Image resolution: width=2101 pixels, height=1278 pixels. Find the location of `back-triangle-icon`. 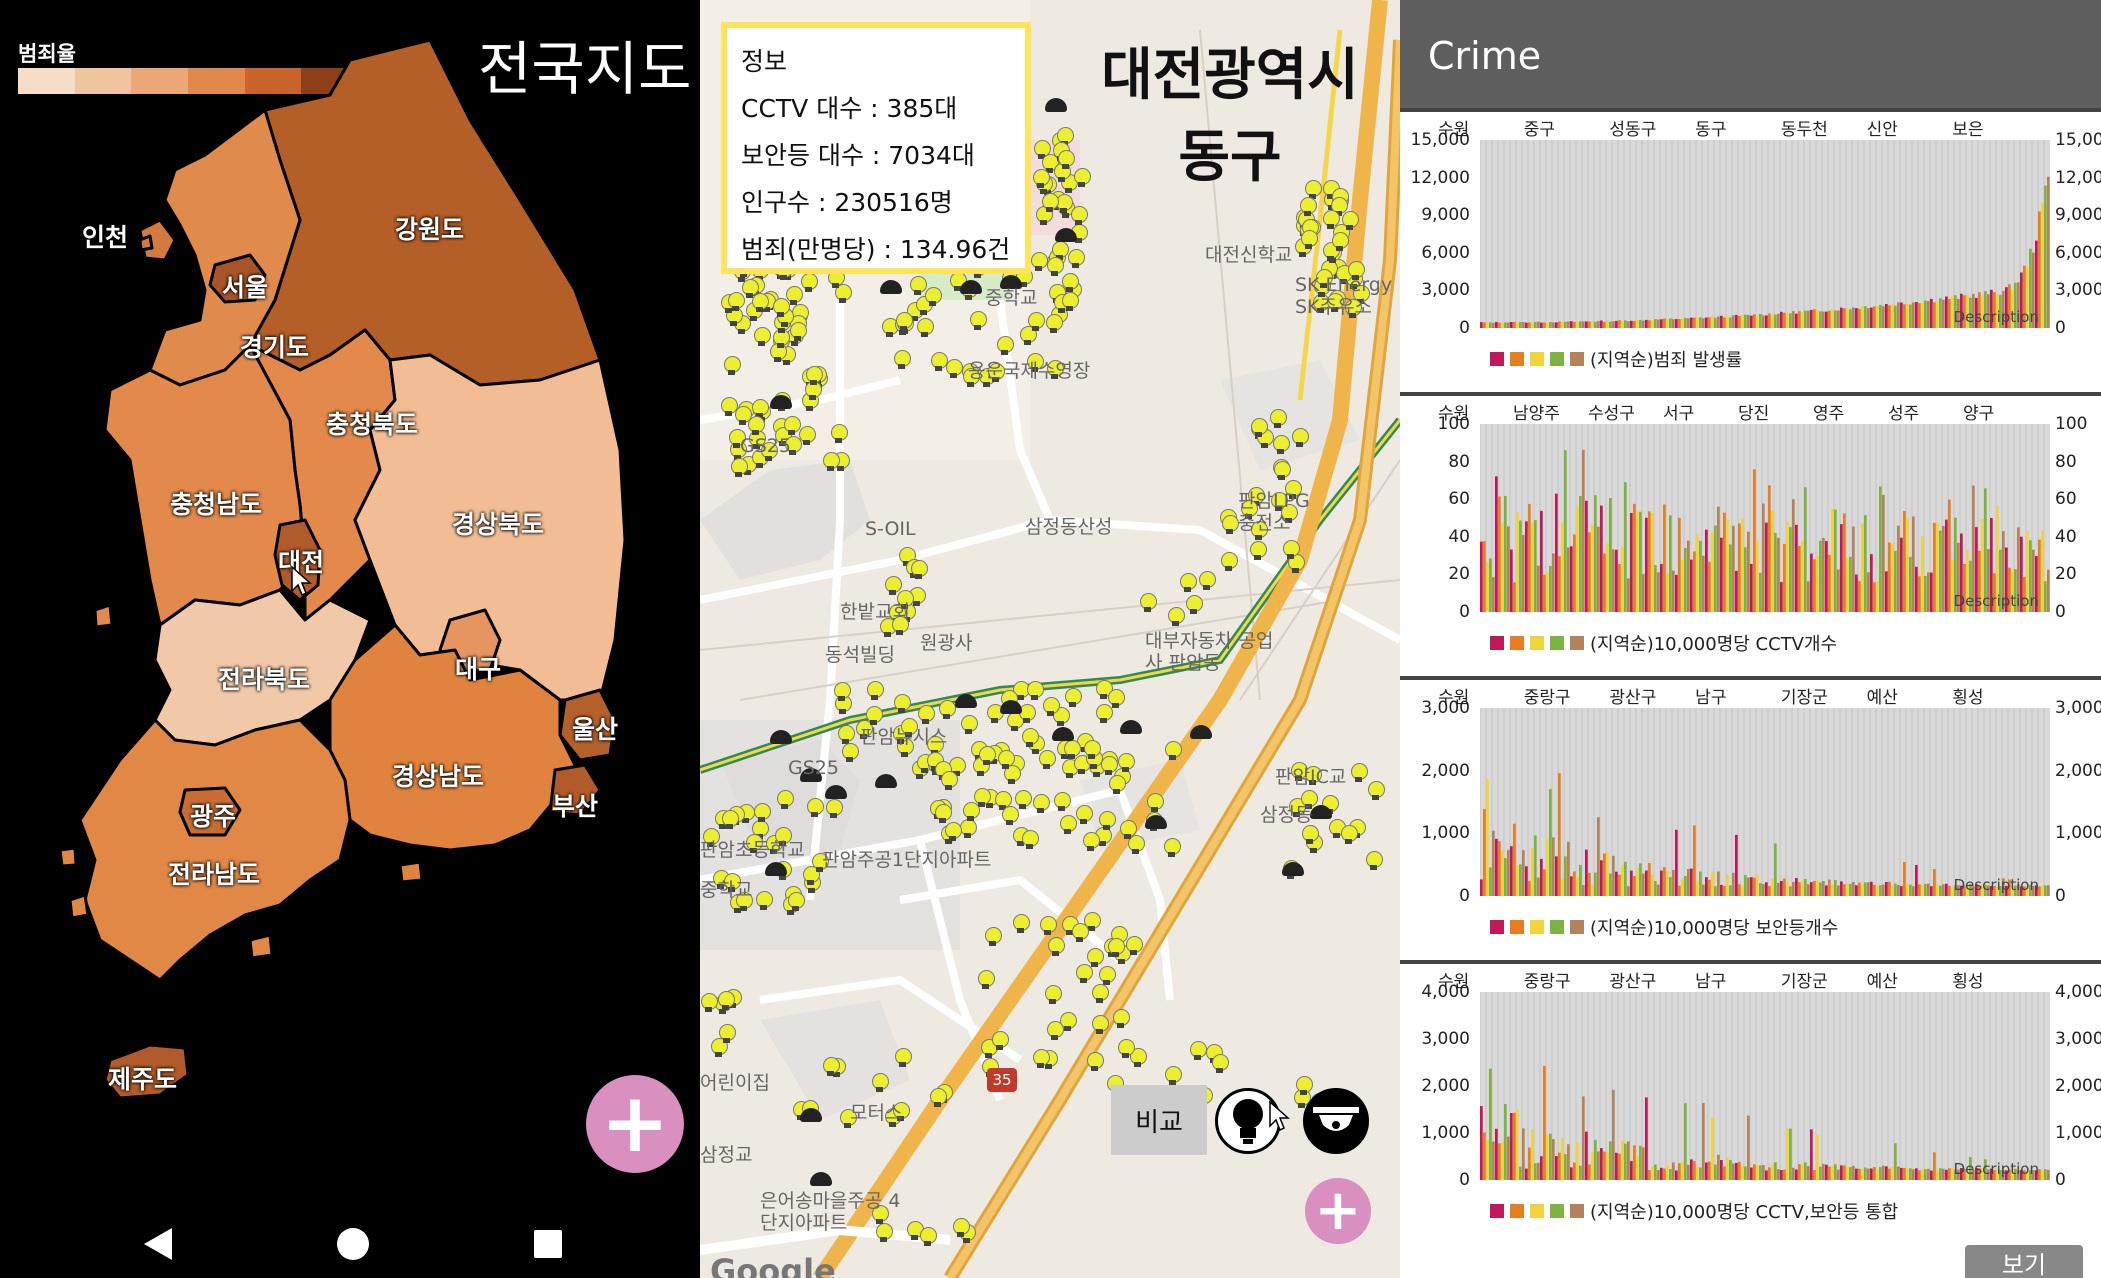

back-triangle-icon is located at coordinates (160, 1244).